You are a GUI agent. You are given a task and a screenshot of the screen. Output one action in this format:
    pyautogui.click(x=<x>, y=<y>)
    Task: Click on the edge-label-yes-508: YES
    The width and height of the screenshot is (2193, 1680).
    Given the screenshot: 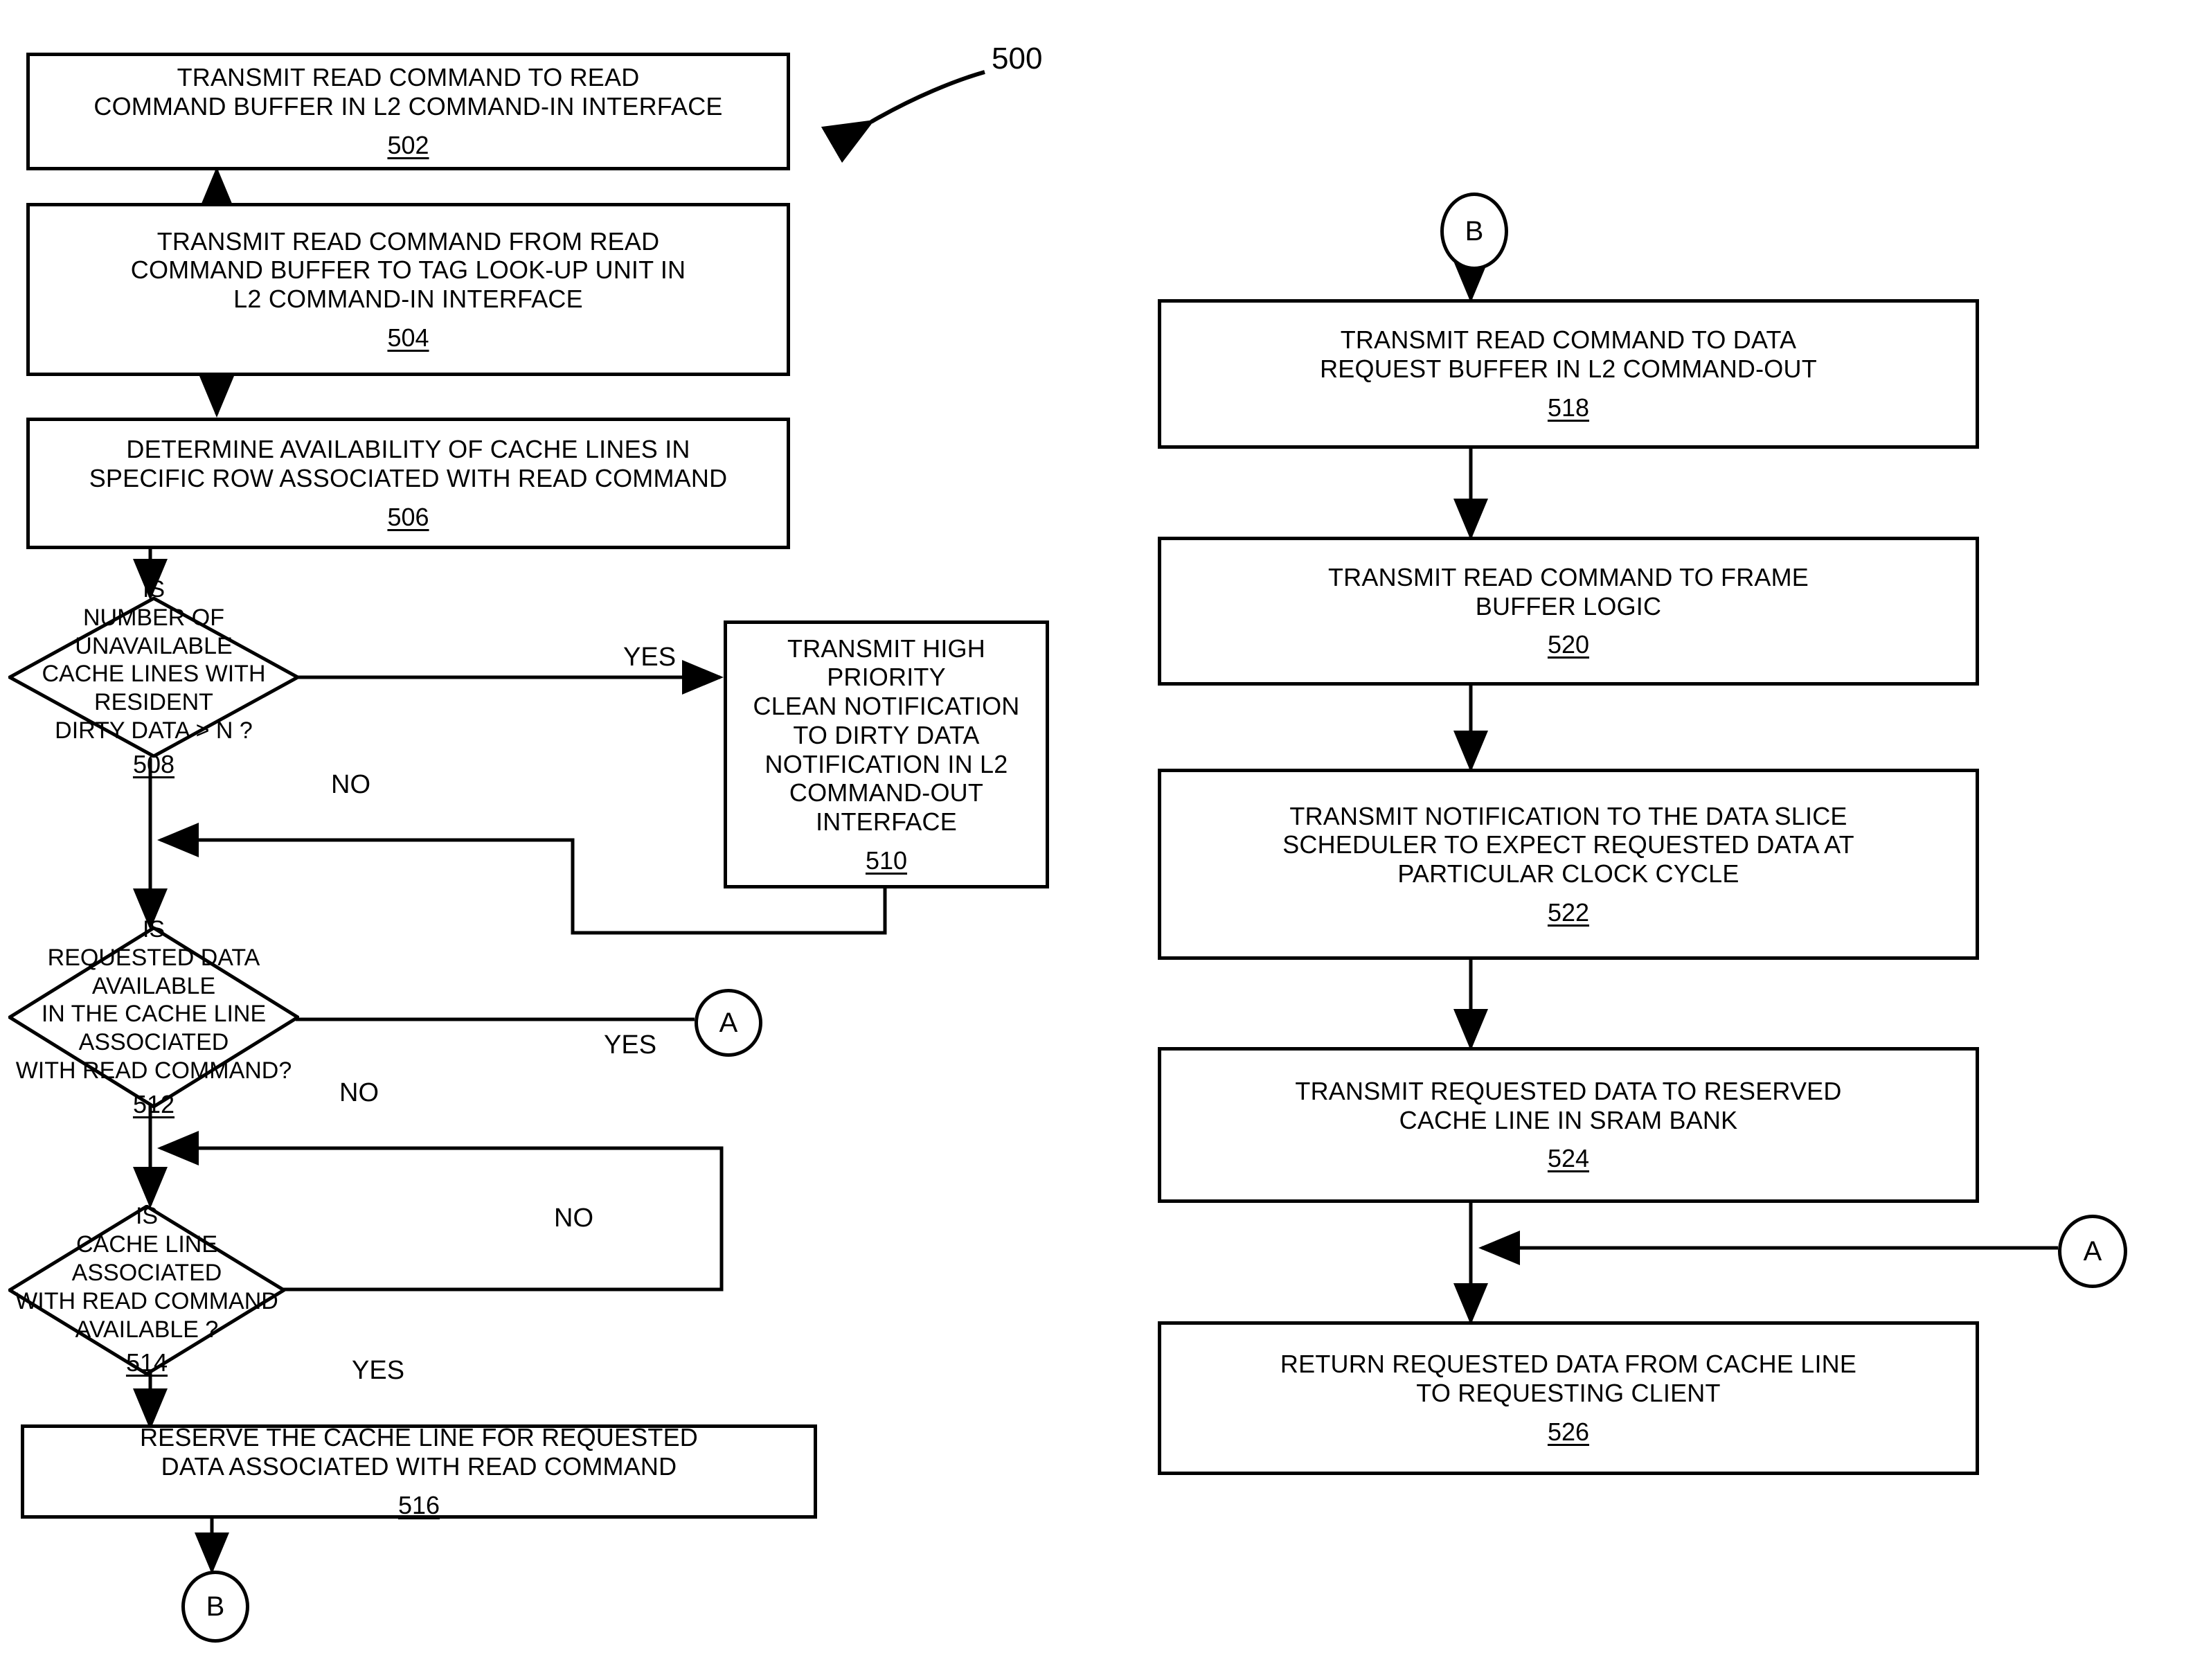 What is the action you would take?
    pyautogui.click(x=650, y=657)
    